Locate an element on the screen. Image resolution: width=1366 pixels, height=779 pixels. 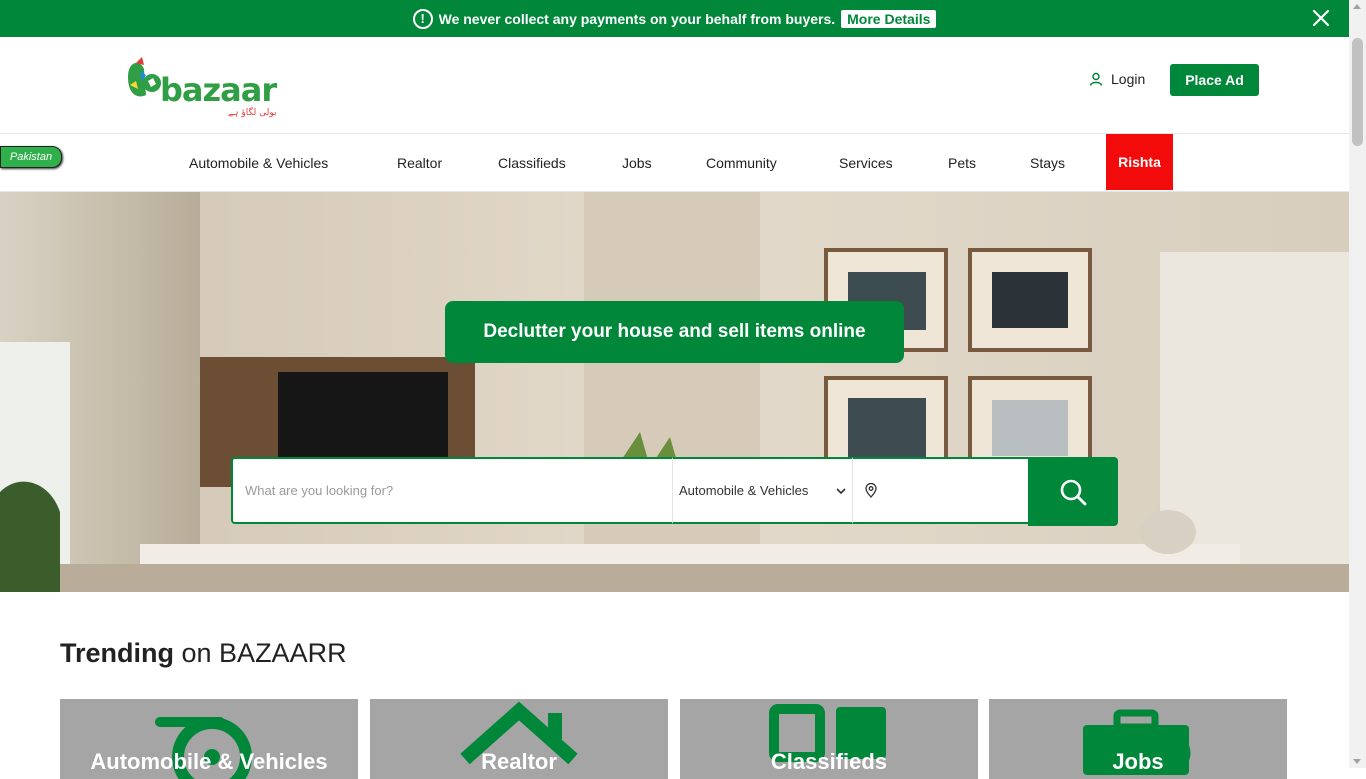
search-bar: Automobile & Vehicles is located at coordinates (674, 492).